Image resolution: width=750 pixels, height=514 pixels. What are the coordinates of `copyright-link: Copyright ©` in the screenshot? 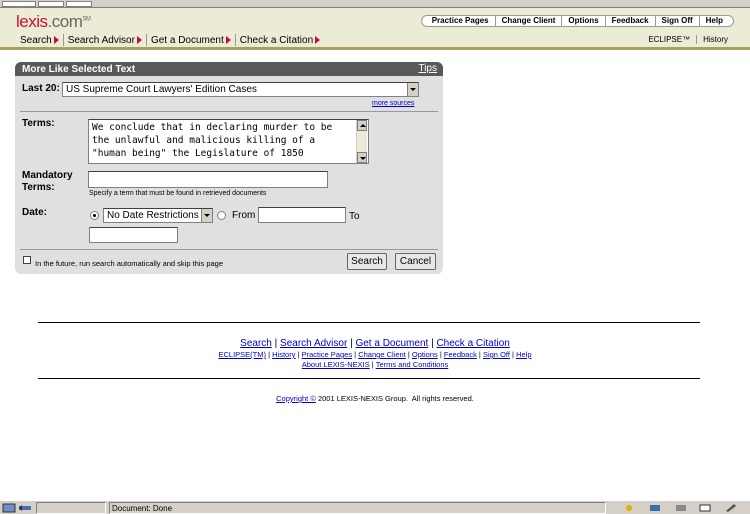 It's located at (296, 398).